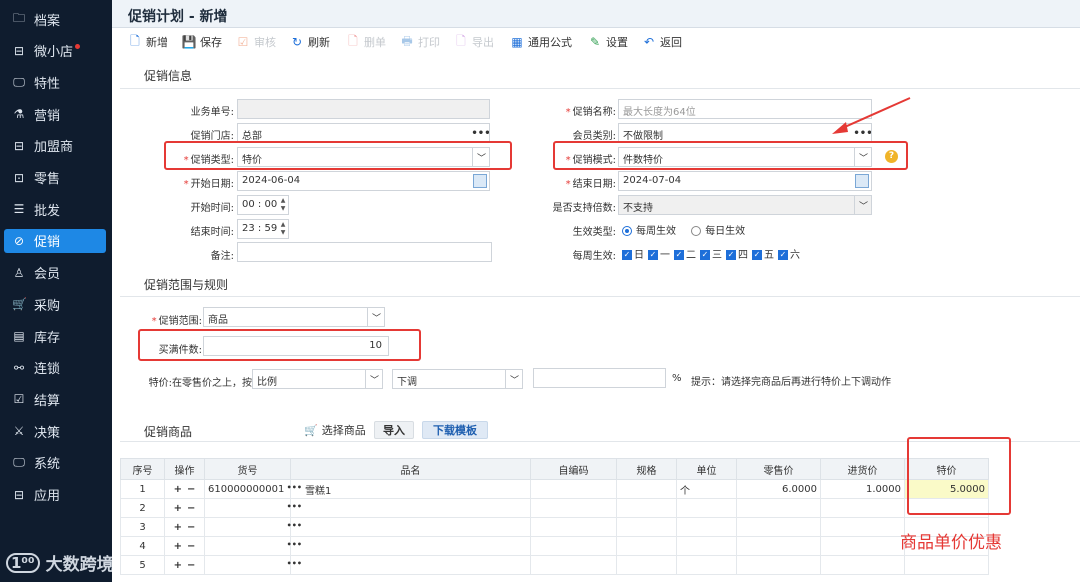  I want to click on sidebar-item-0: 🗀 档案, so click(55, 19).